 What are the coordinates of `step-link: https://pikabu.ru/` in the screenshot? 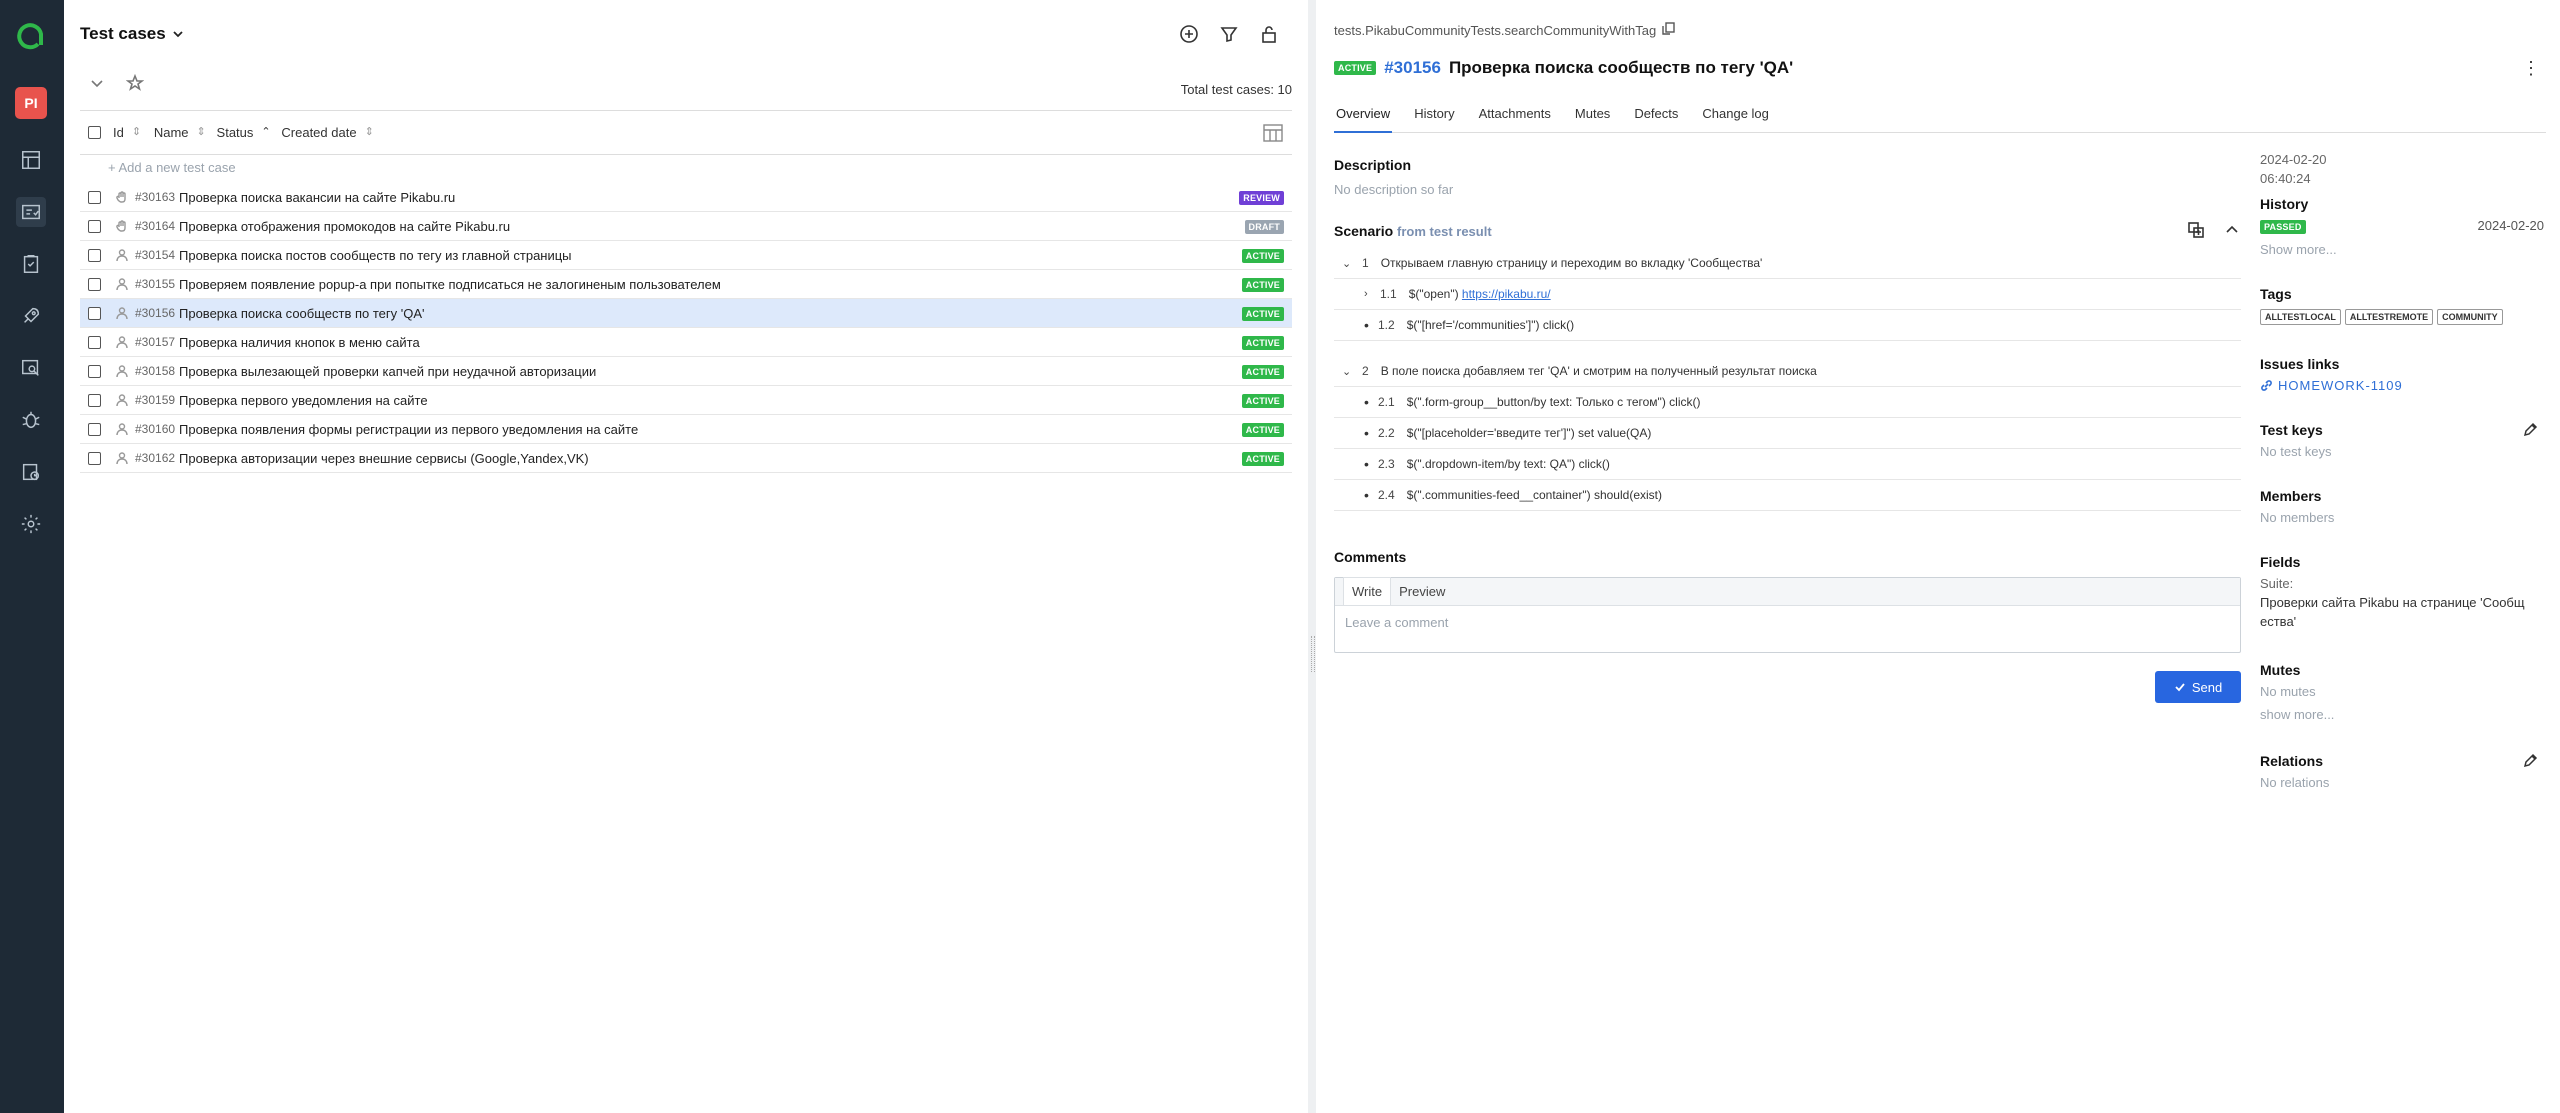 It's located at (1506, 294).